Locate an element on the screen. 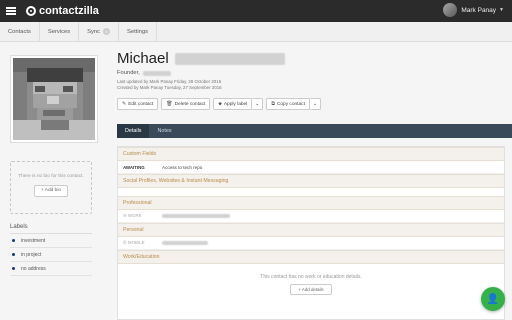  add-user-icon: 👤 is located at coordinates (493, 299).